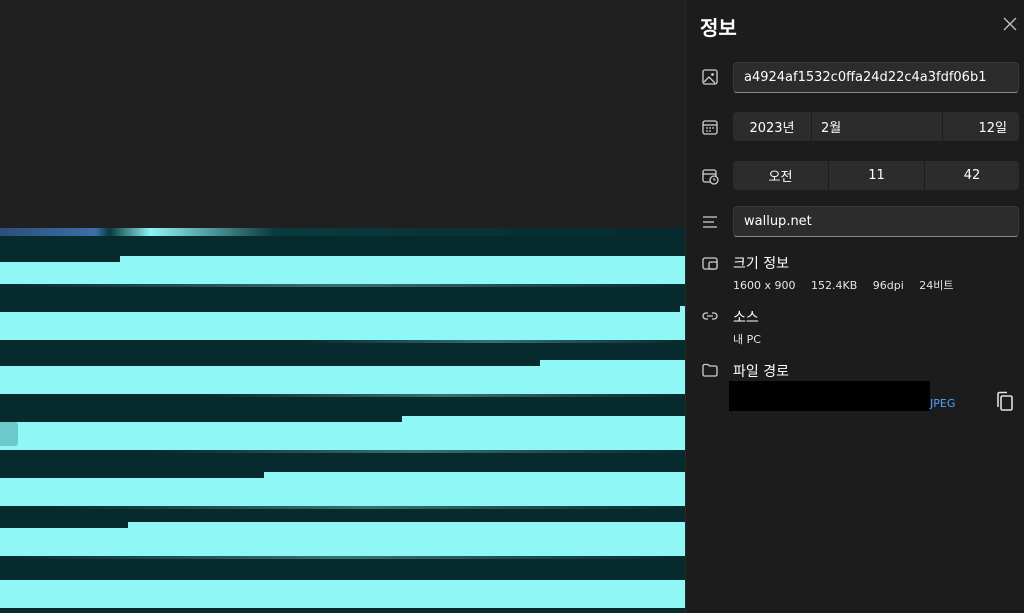 The image size is (1024, 613). I want to click on description-input: wallup.net, so click(876, 221).